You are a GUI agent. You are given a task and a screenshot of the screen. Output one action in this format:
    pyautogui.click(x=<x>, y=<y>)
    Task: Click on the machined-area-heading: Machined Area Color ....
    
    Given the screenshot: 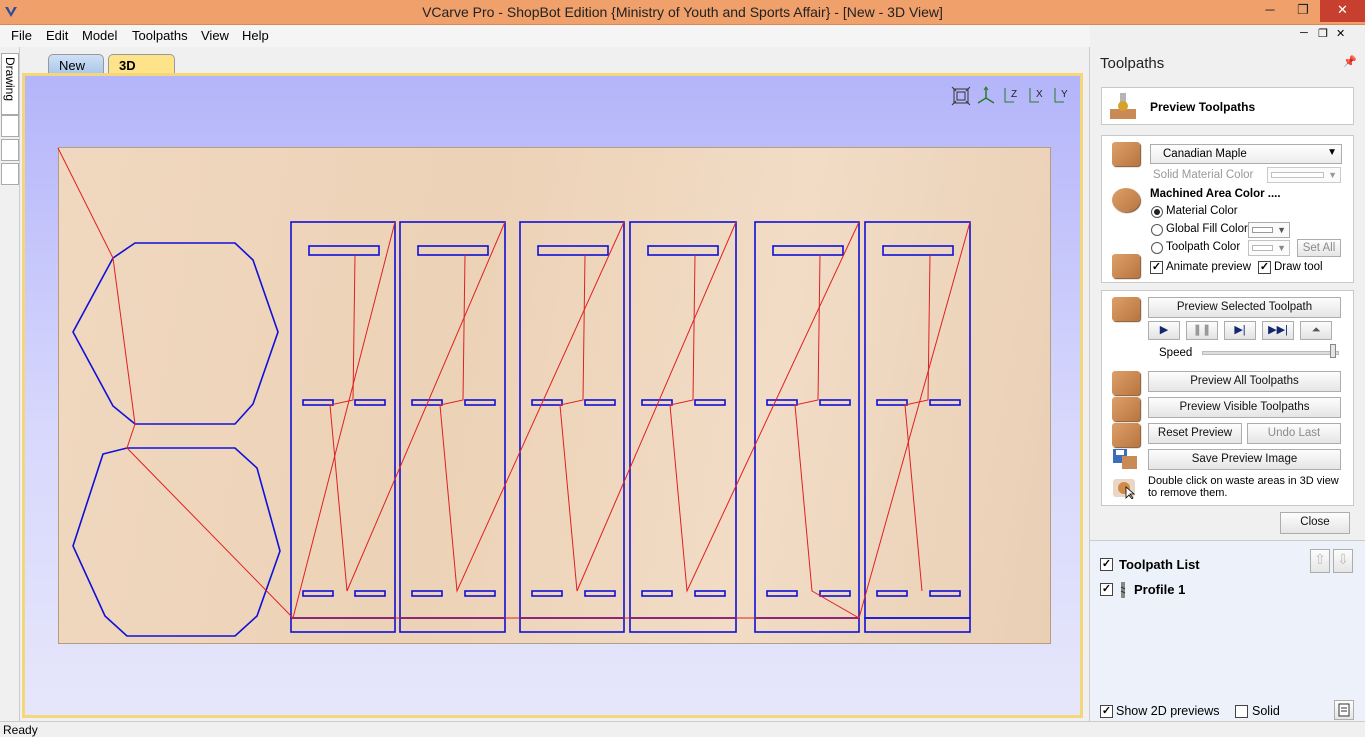 What is the action you would take?
    pyautogui.click(x=1215, y=194)
    